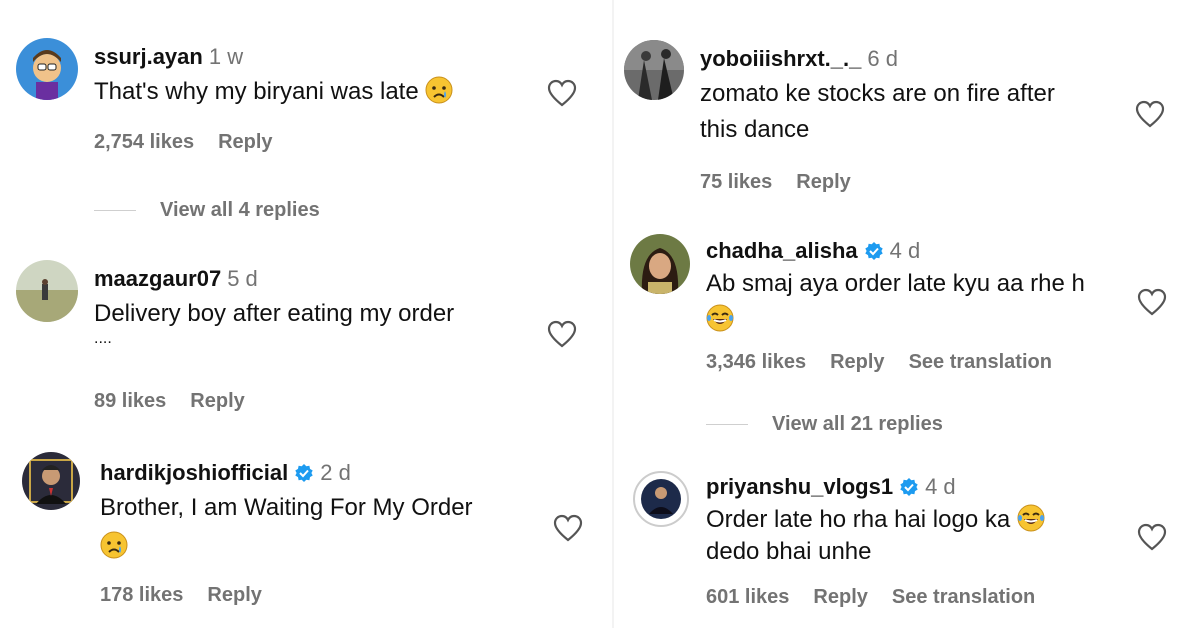  I want to click on view-replies-button: View all 21 replies, so click(824, 424).